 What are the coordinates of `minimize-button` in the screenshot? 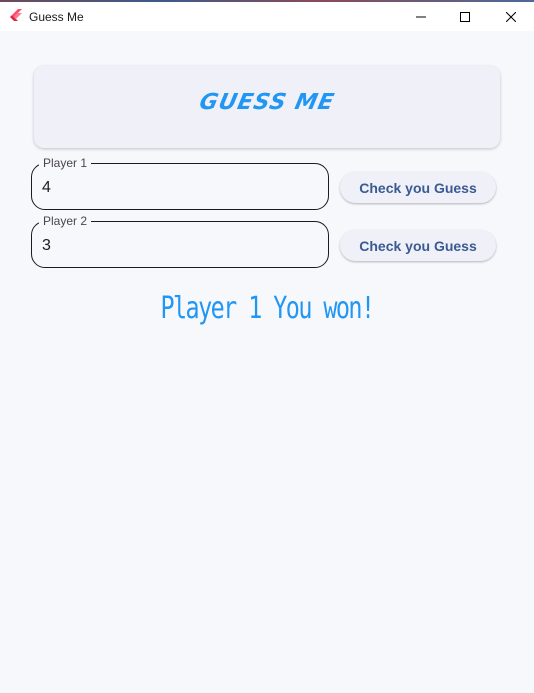 It's located at (421, 16).